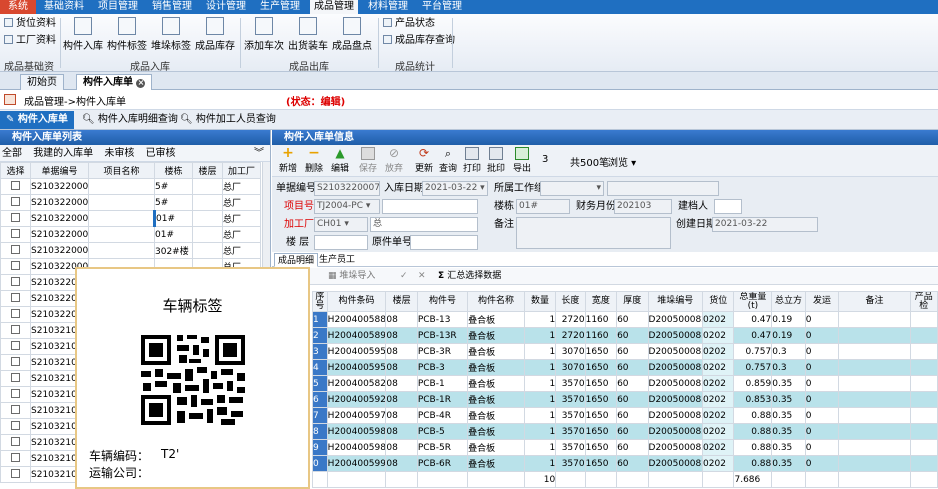 This screenshot has height=489, width=938. I want to click on ribbon-stocktake-button: 成品盘点, so click(352, 36).